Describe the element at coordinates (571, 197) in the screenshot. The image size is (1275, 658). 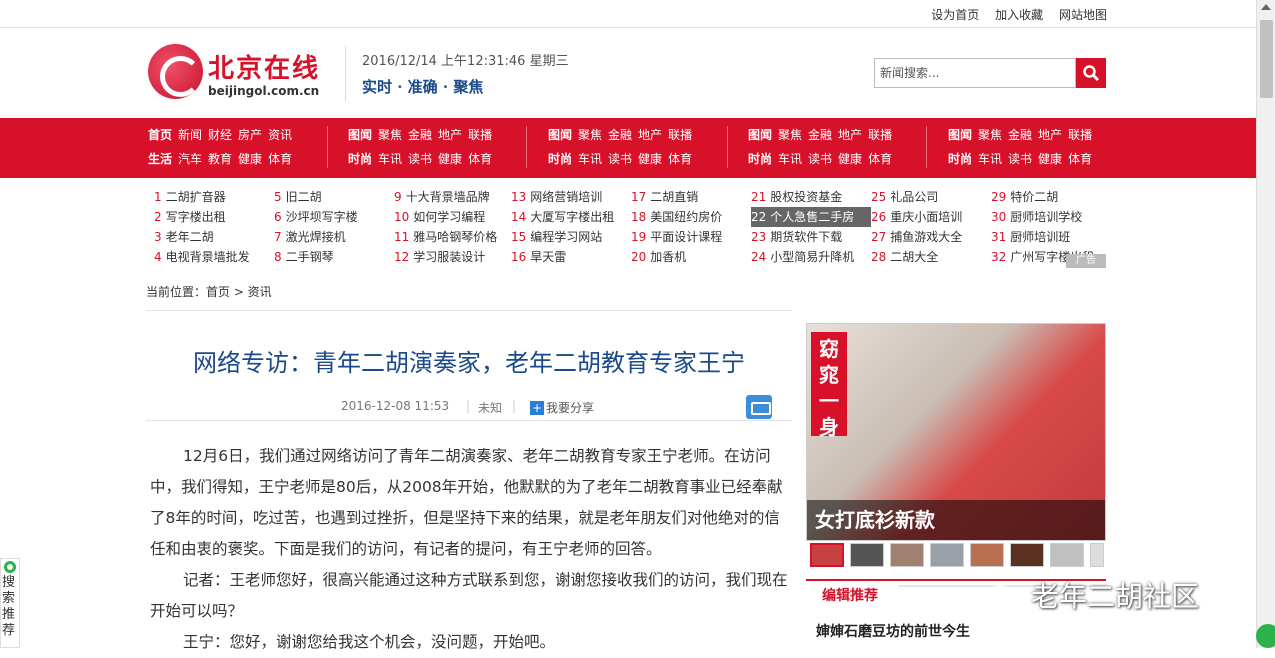
I see `hot-item: 13 网络营销培训` at that location.